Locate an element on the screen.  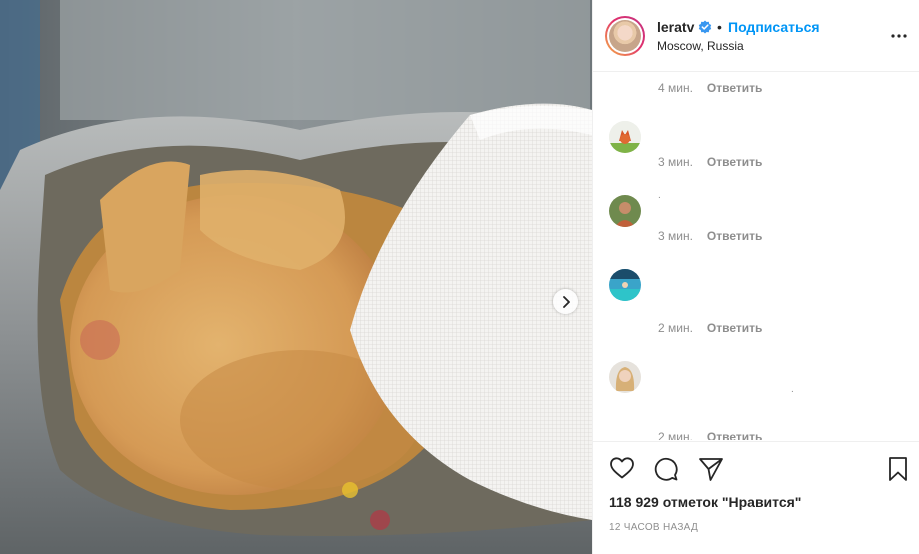
comment-icon is located at coordinates (666, 469).